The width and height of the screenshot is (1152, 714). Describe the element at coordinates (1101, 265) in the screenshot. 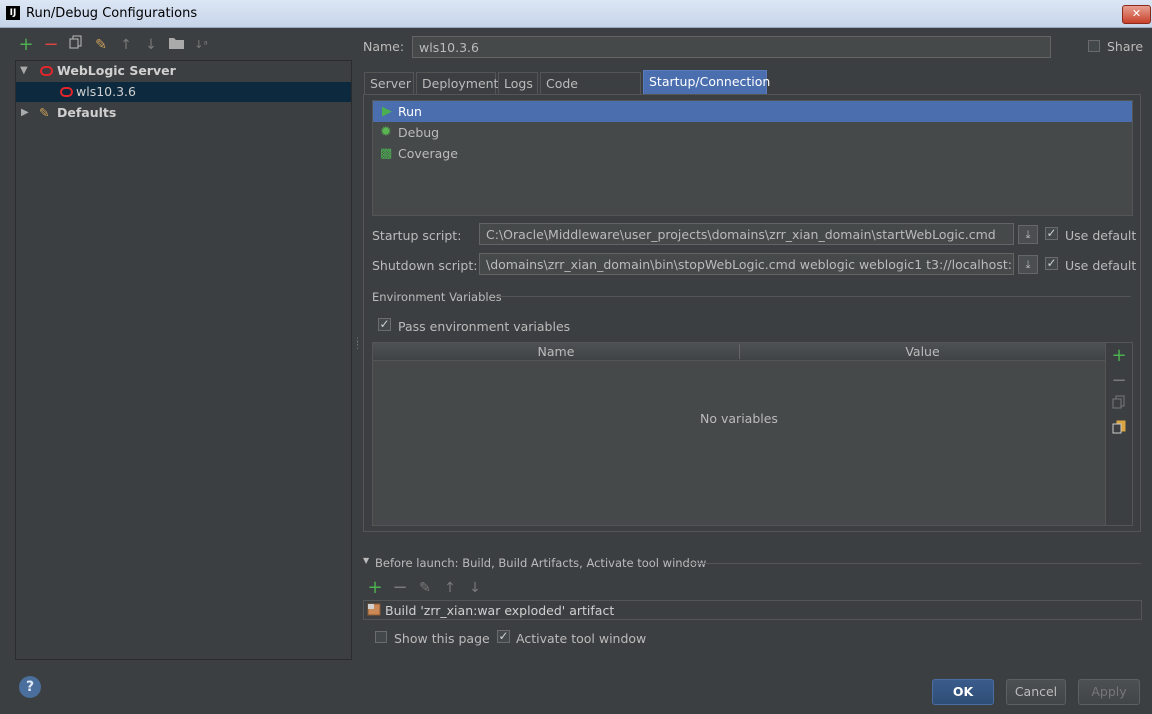

I see `shutdown-use-default-label: Use default` at that location.